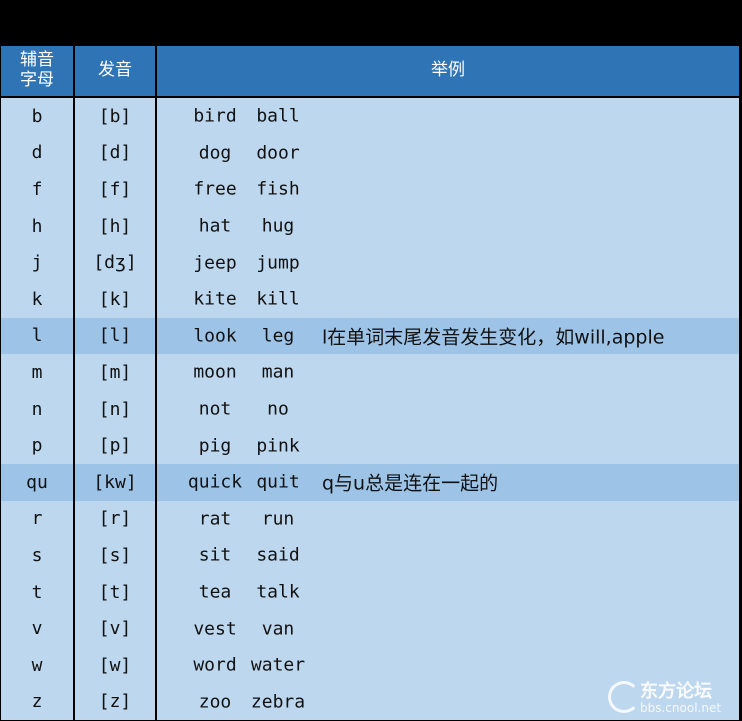 The width and height of the screenshot is (742, 721). I want to click on examples-cell: bird ball, so click(447, 115).